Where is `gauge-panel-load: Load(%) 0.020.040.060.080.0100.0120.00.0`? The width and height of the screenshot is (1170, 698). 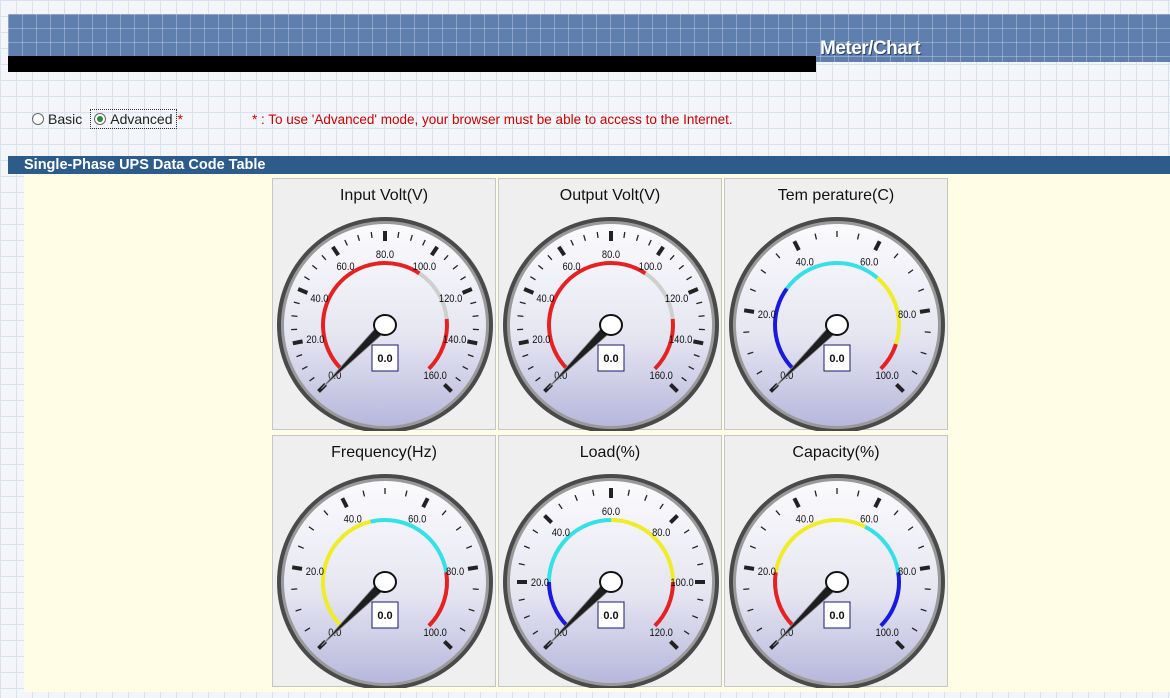 gauge-panel-load: Load(%) 0.020.040.060.080.0100.0120.00.0 is located at coordinates (610, 561).